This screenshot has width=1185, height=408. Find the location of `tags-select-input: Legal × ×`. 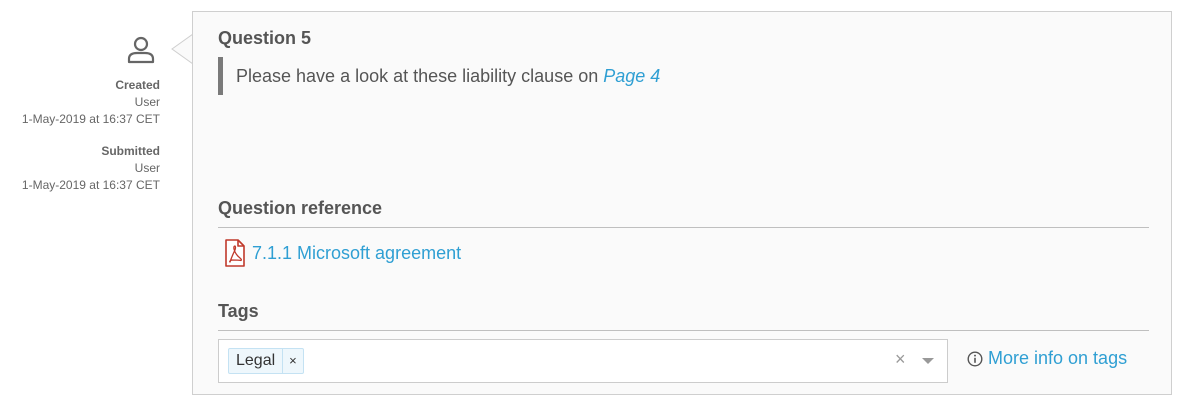

tags-select-input: Legal × × is located at coordinates (583, 361).